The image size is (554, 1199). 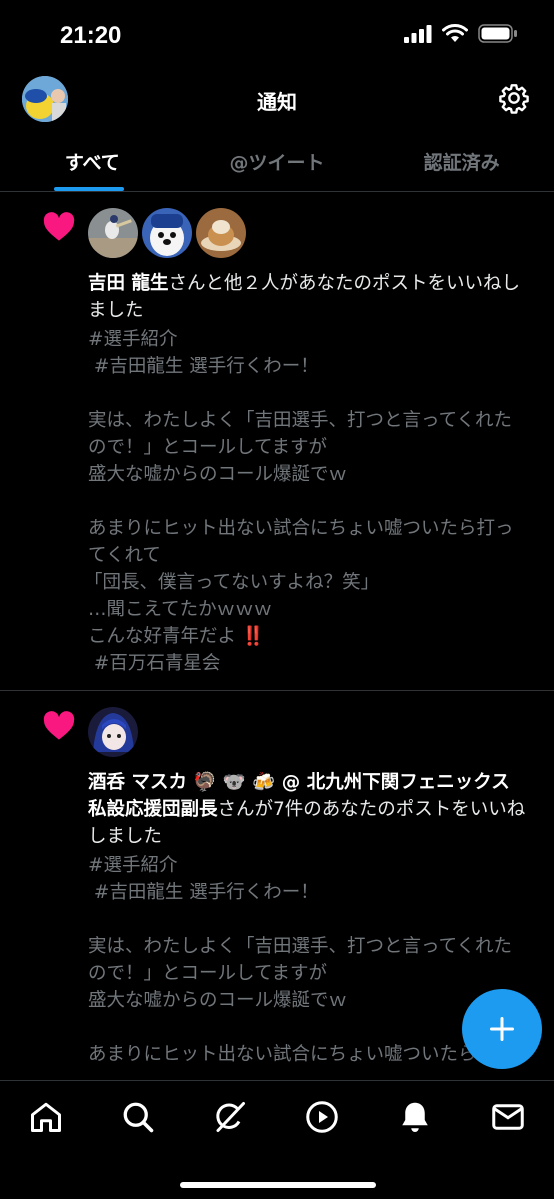 I want to click on post-line: 「団長、僕言ってないすよね？笑」, so click(x=232, y=582).